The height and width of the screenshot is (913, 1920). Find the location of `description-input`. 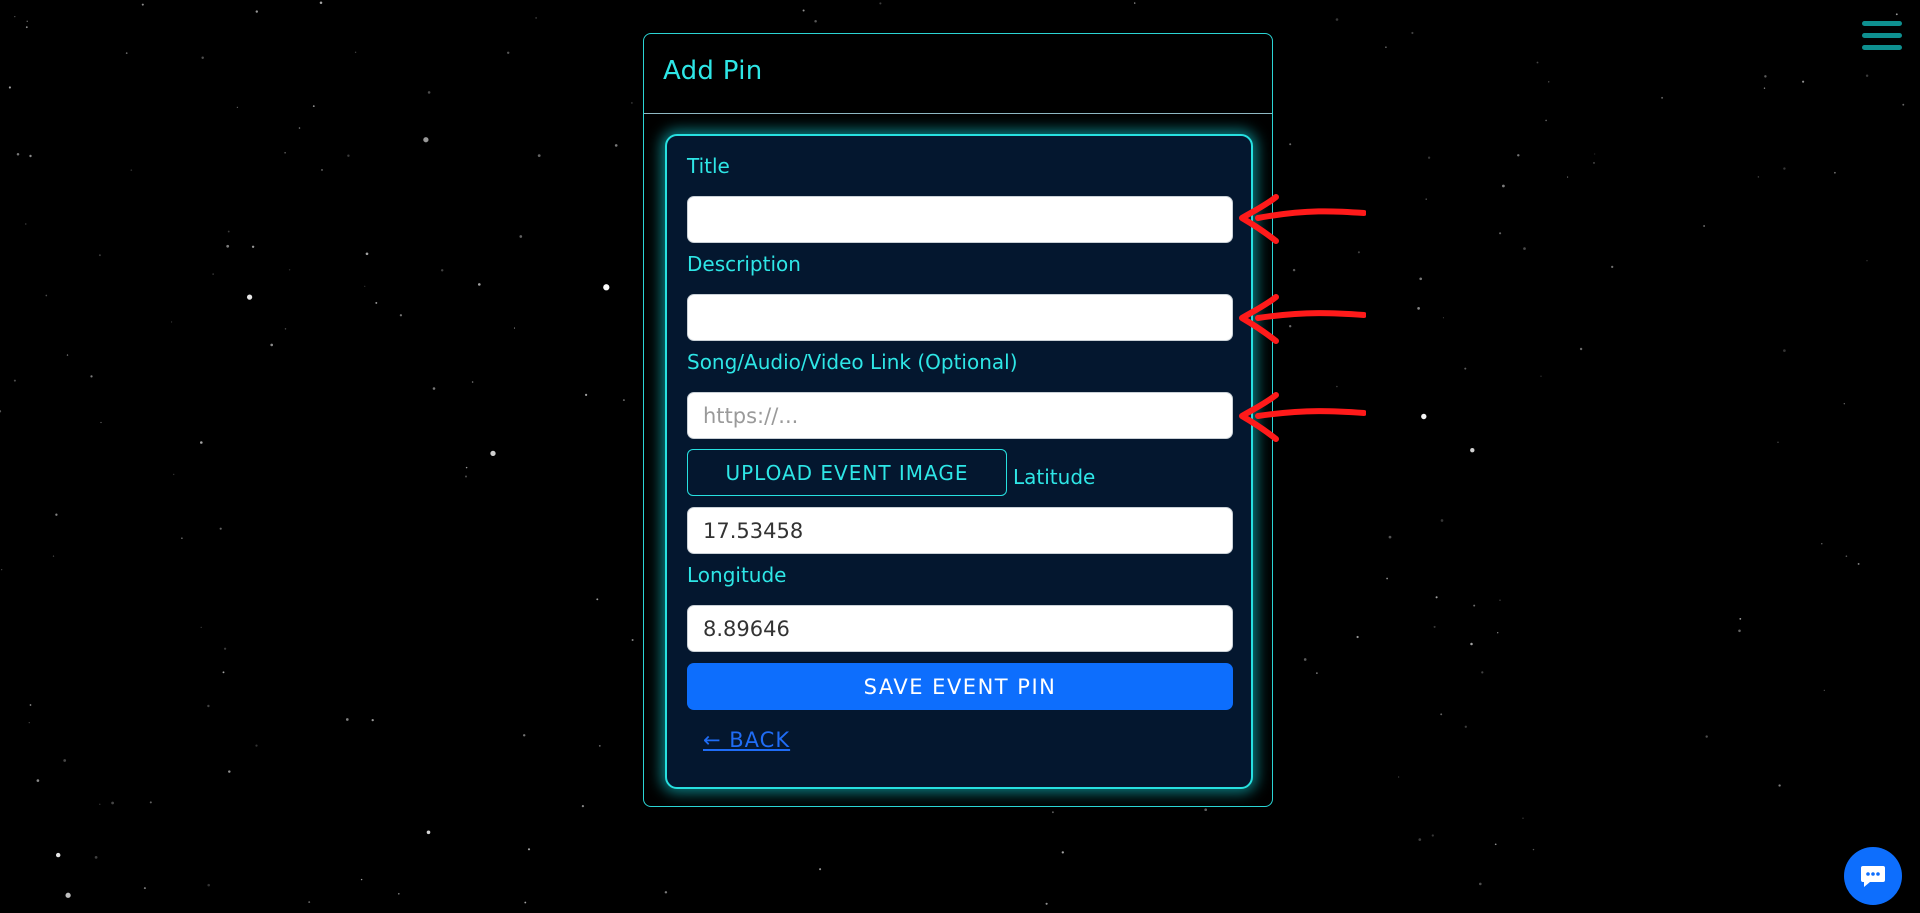

description-input is located at coordinates (960, 317).